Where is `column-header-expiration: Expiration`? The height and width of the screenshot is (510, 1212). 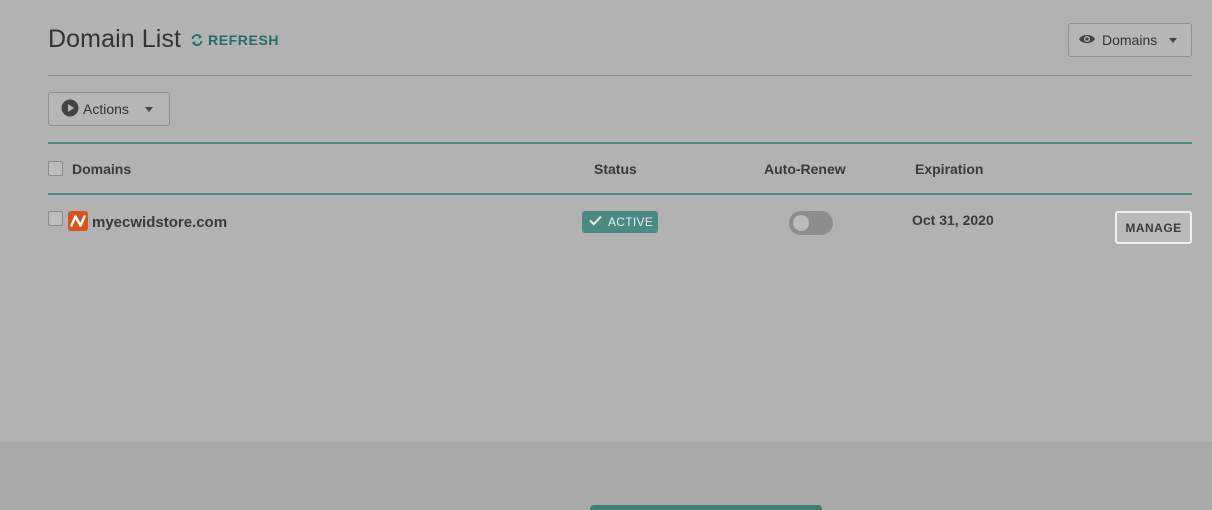 column-header-expiration: Expiration is located at coordinates (949, 169).